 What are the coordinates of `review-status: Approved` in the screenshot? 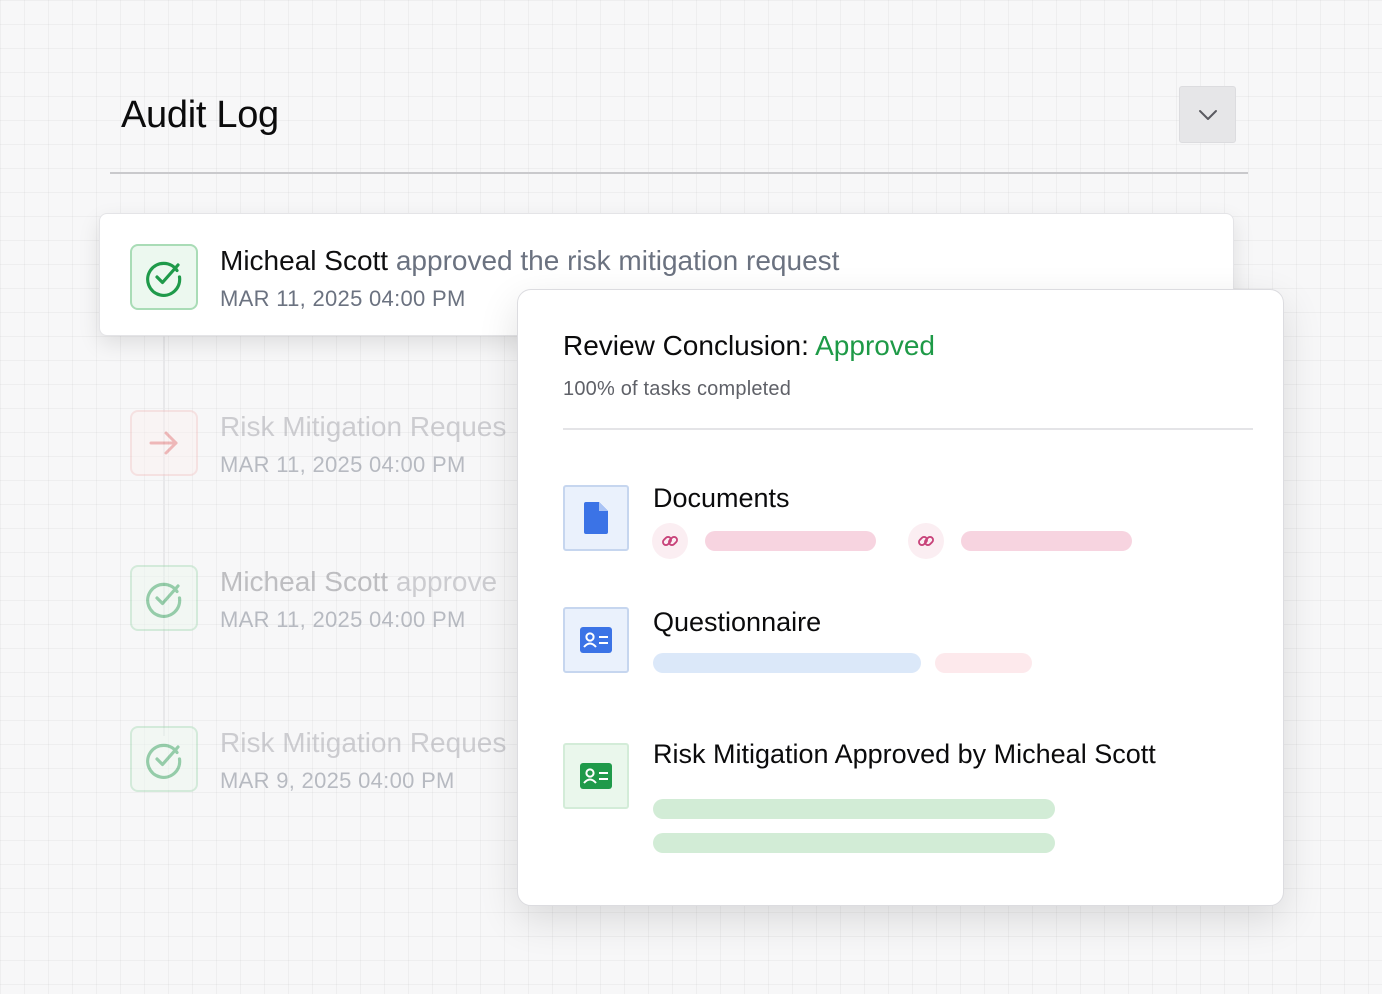 It's located at (875, 345).